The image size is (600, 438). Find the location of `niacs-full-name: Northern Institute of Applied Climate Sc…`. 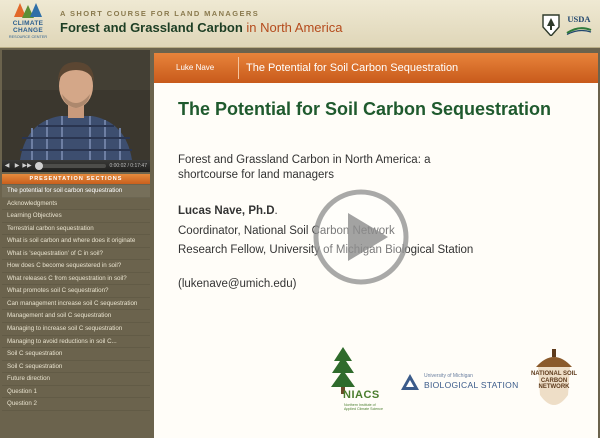

niacs-full-name: Northern Institute of Applied Climate Sc… is located at coordinates (363, 407).